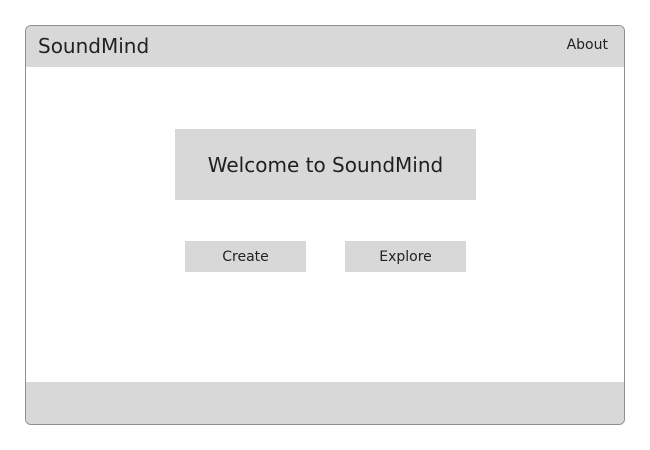 The width and height of the screenshot is (650, 450). I want to click on footer-bar, so click(325, 403).